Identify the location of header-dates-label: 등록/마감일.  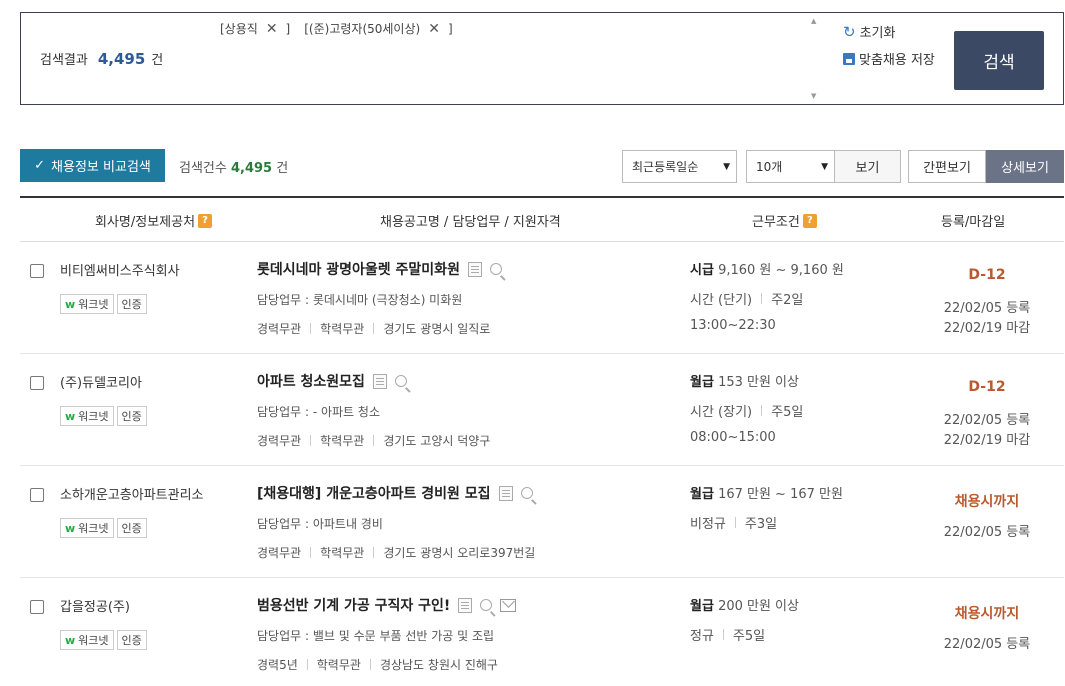
(973, 222).